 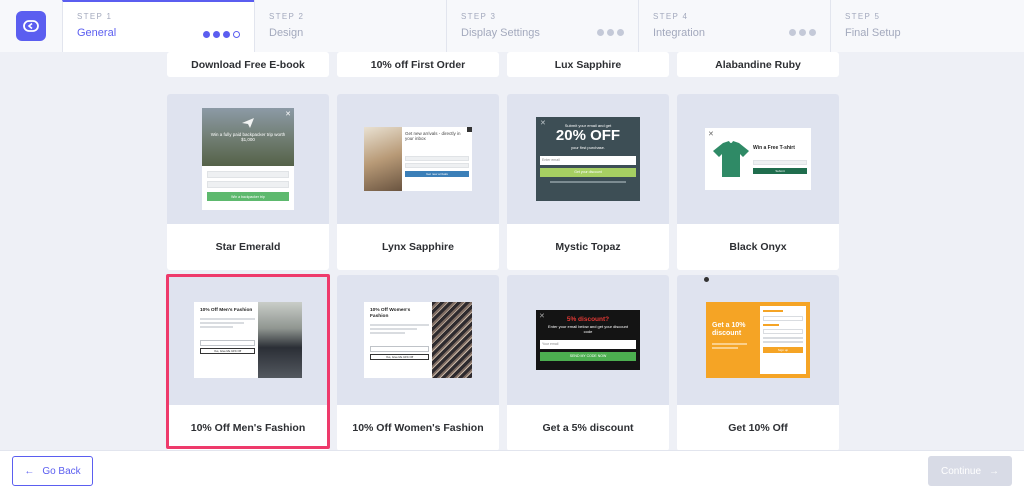 What do you see at coordinates (588, 356) in the screenshot?
I see `preview-button: SEND MY CODE NOW` at bounding box center [588, 356].